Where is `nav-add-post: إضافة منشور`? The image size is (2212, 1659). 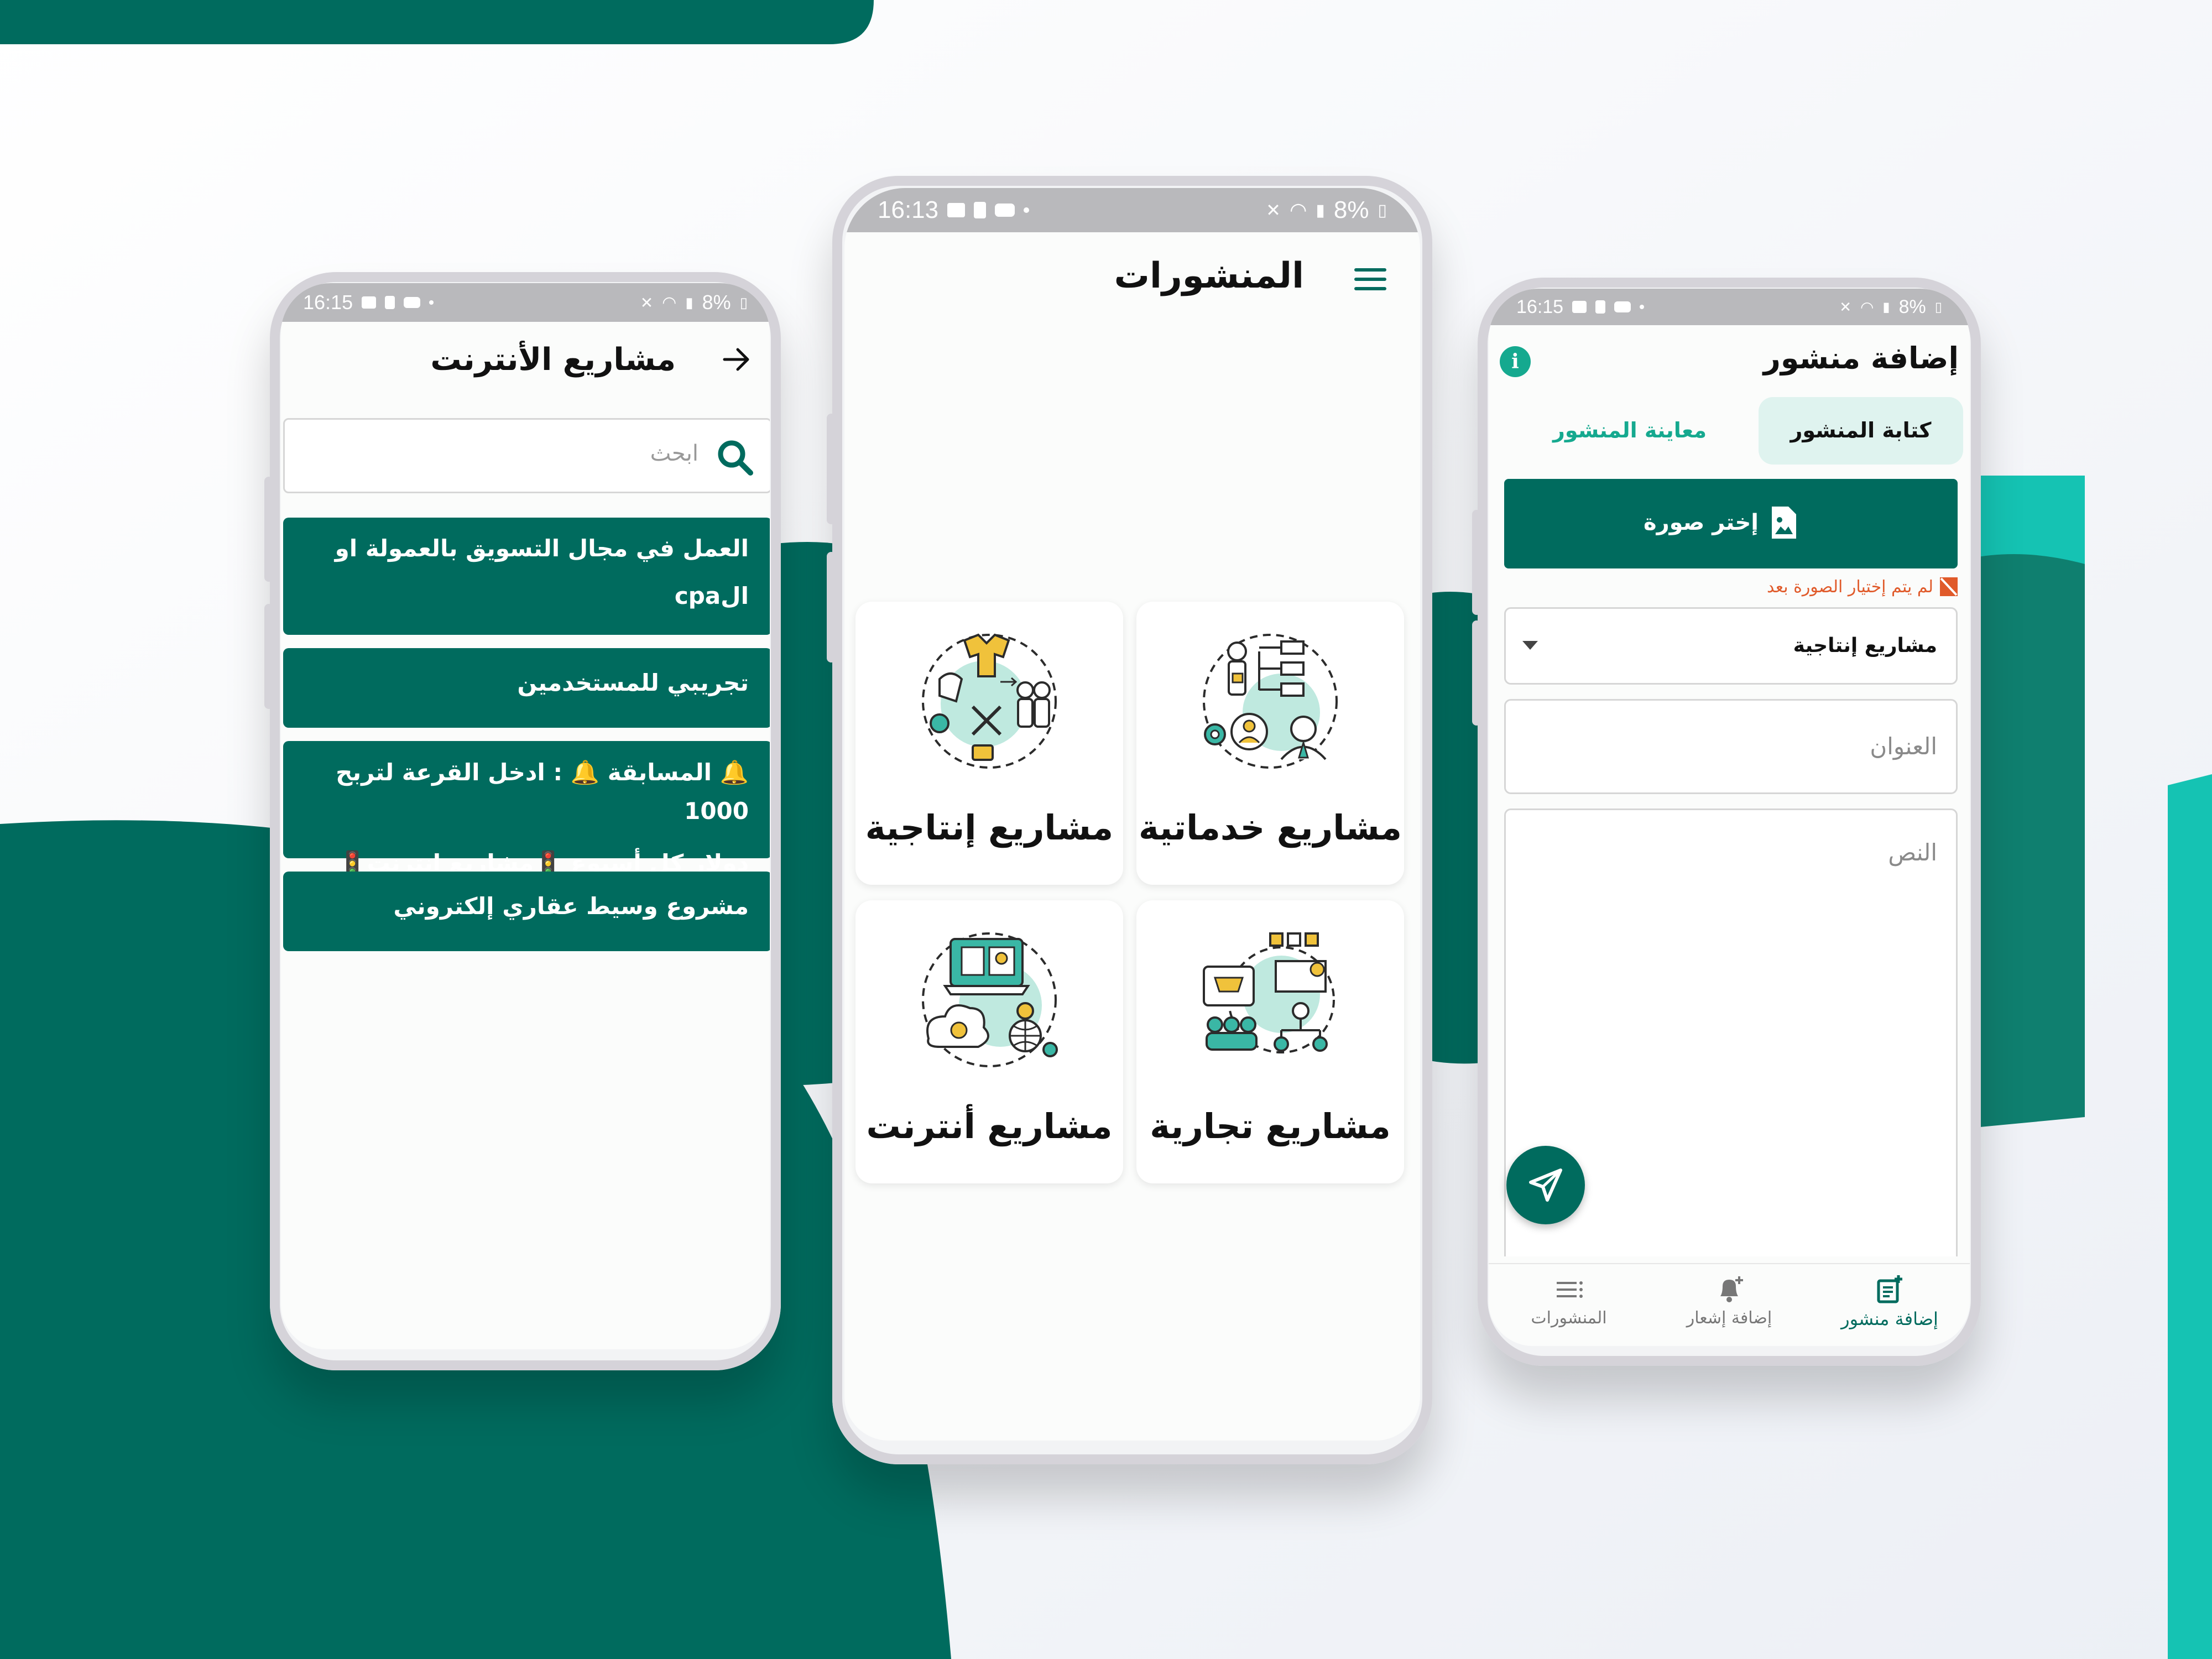
nav-add-post: إضافة منشور is located at coordinates (1890, 1301).